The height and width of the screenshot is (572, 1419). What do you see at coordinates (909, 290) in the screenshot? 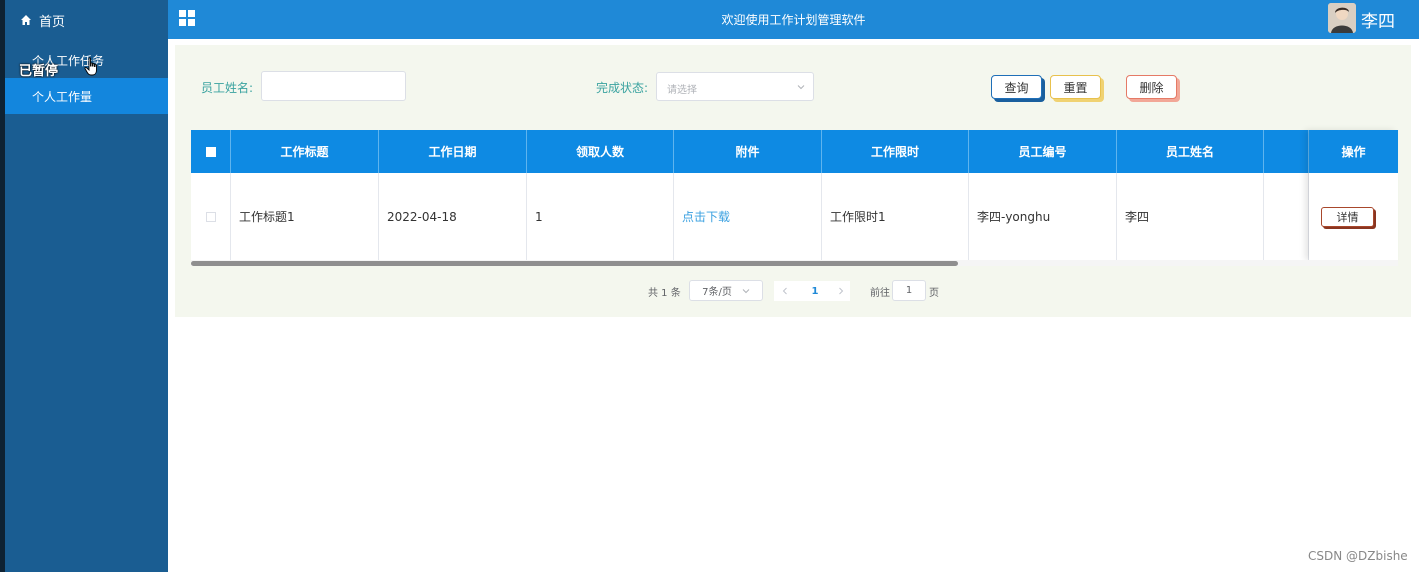
I see `goto-page-input: 1` at bounding box center [909, 290].